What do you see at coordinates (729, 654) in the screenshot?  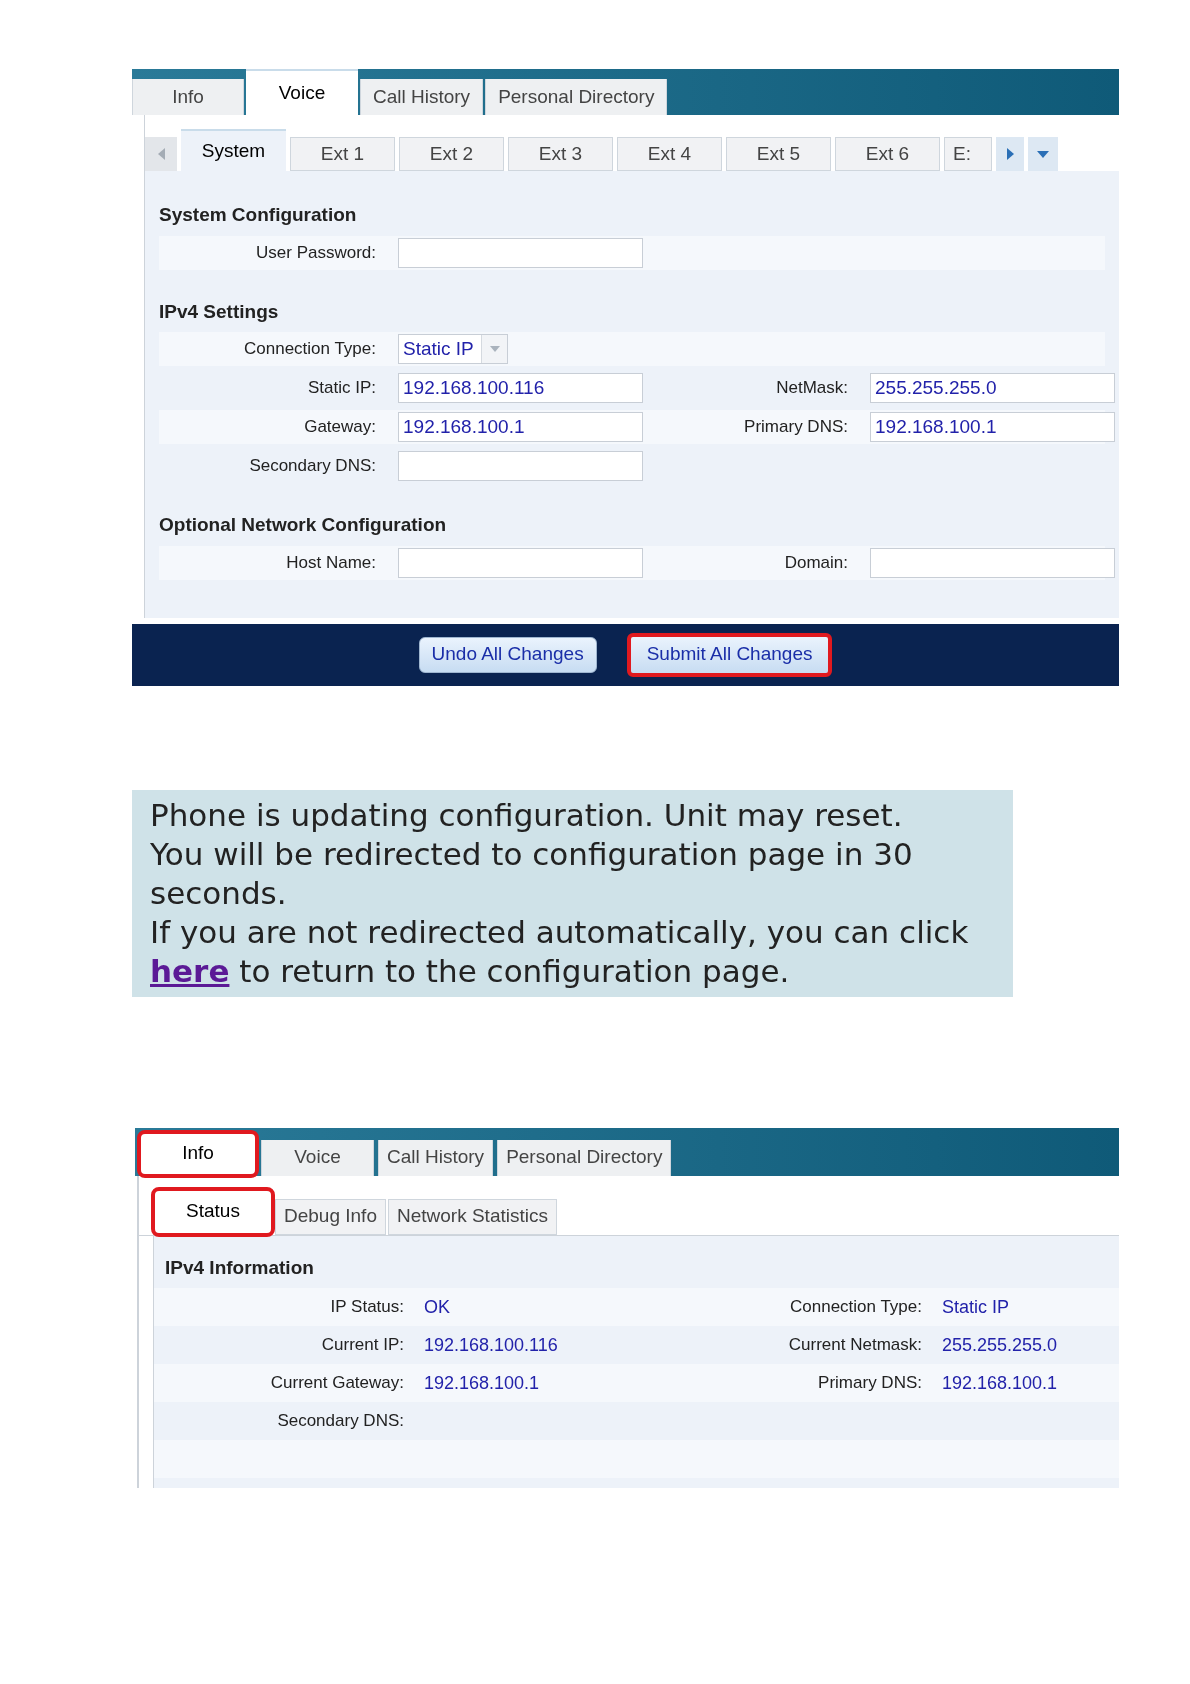 I see `action-button: Submit All Changes` at bounding box center [729, 654].